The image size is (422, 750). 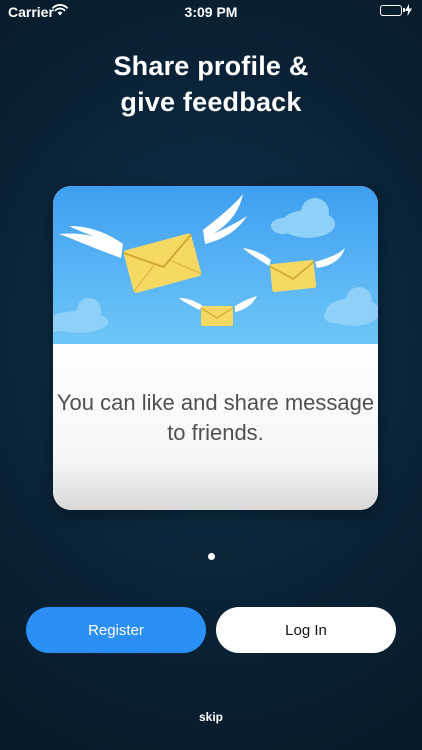 I want to click on status-bar: Carrier 3:09 PM, so click(x=211, y=12).